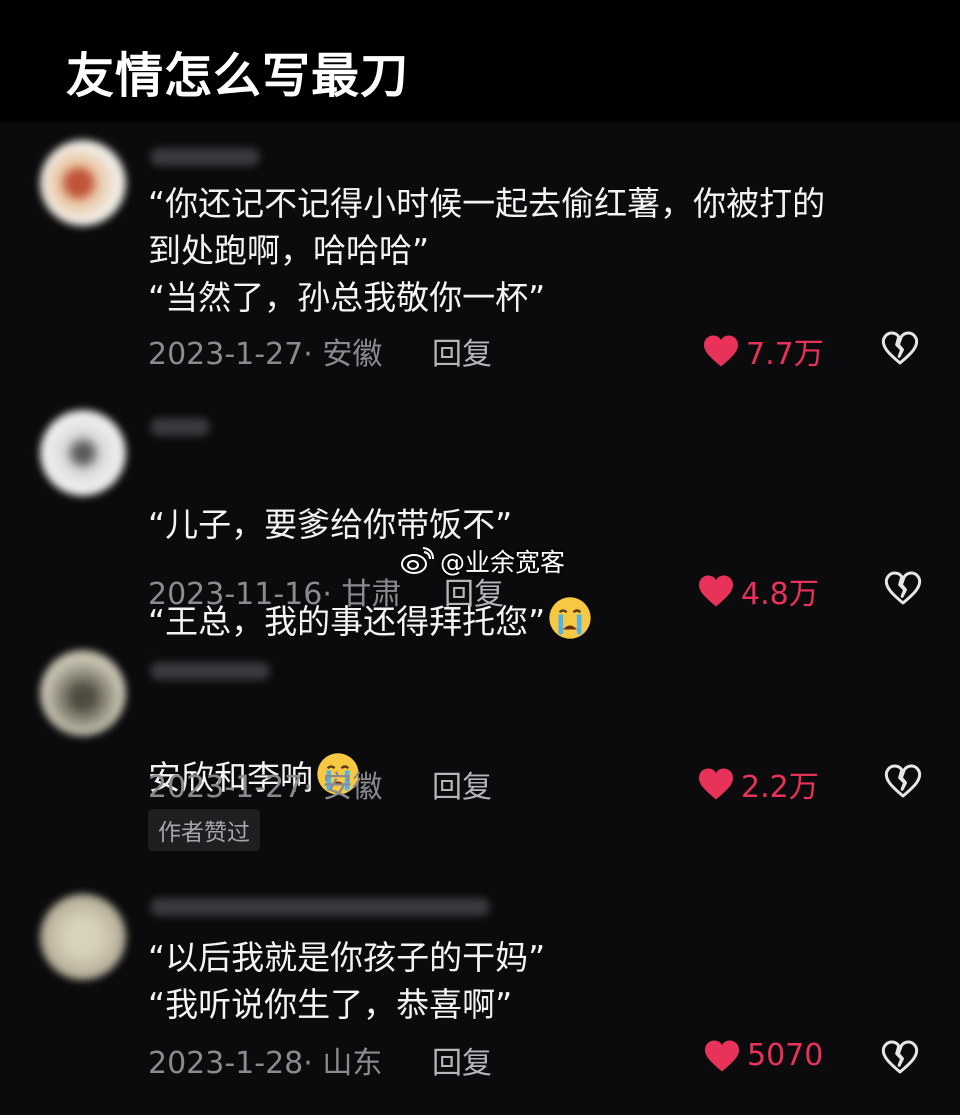 This screenshot has width=960, height=1115. I want to click on like-button: 5070, so click(763, 1055).